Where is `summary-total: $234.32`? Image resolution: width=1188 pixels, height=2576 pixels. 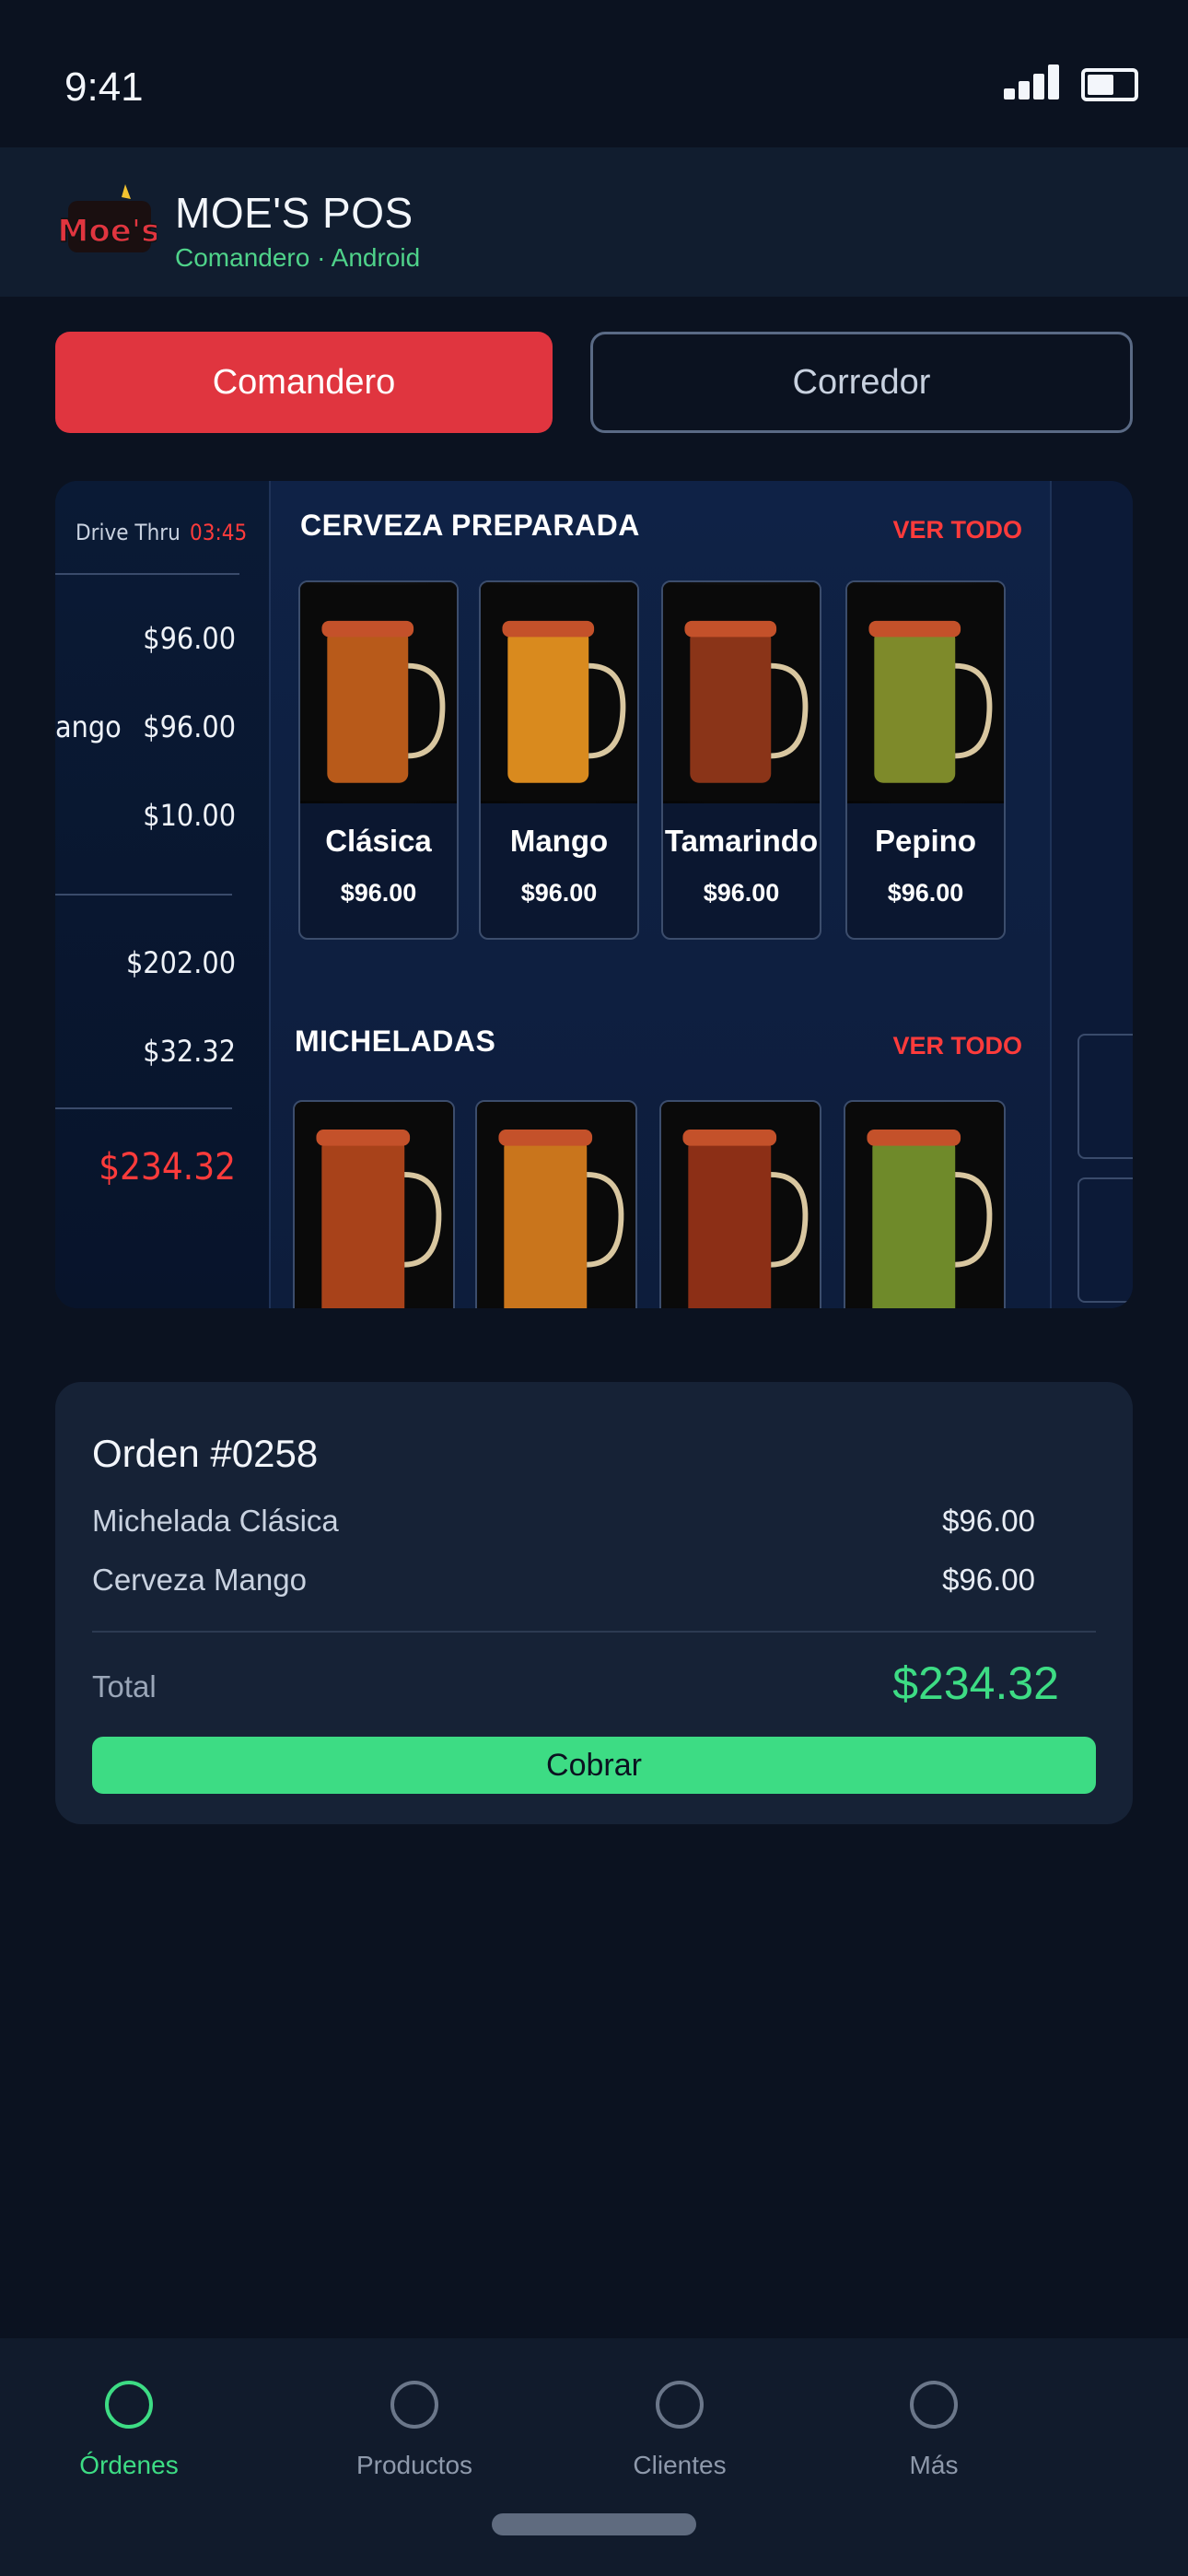 summary-total: $234.32 is located at coordinates (167, 1167).